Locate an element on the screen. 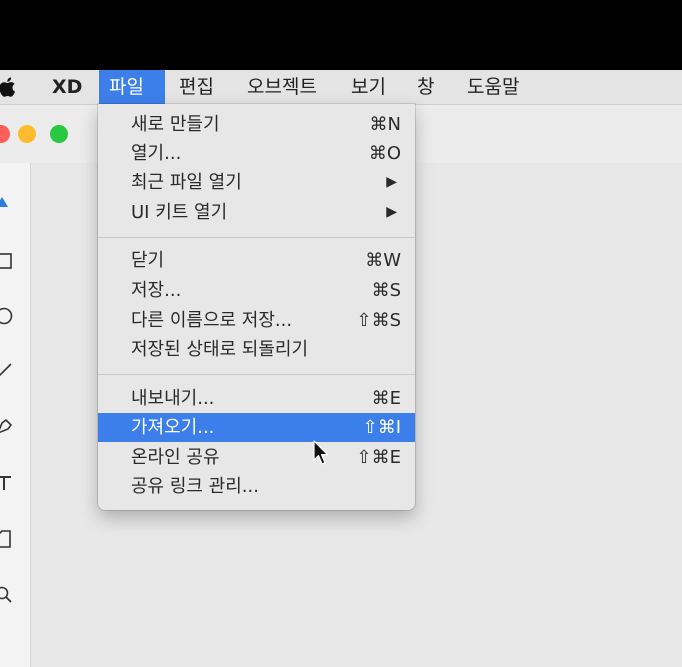  shortcut-label: ⌘E is located at coordinates (386, 398).